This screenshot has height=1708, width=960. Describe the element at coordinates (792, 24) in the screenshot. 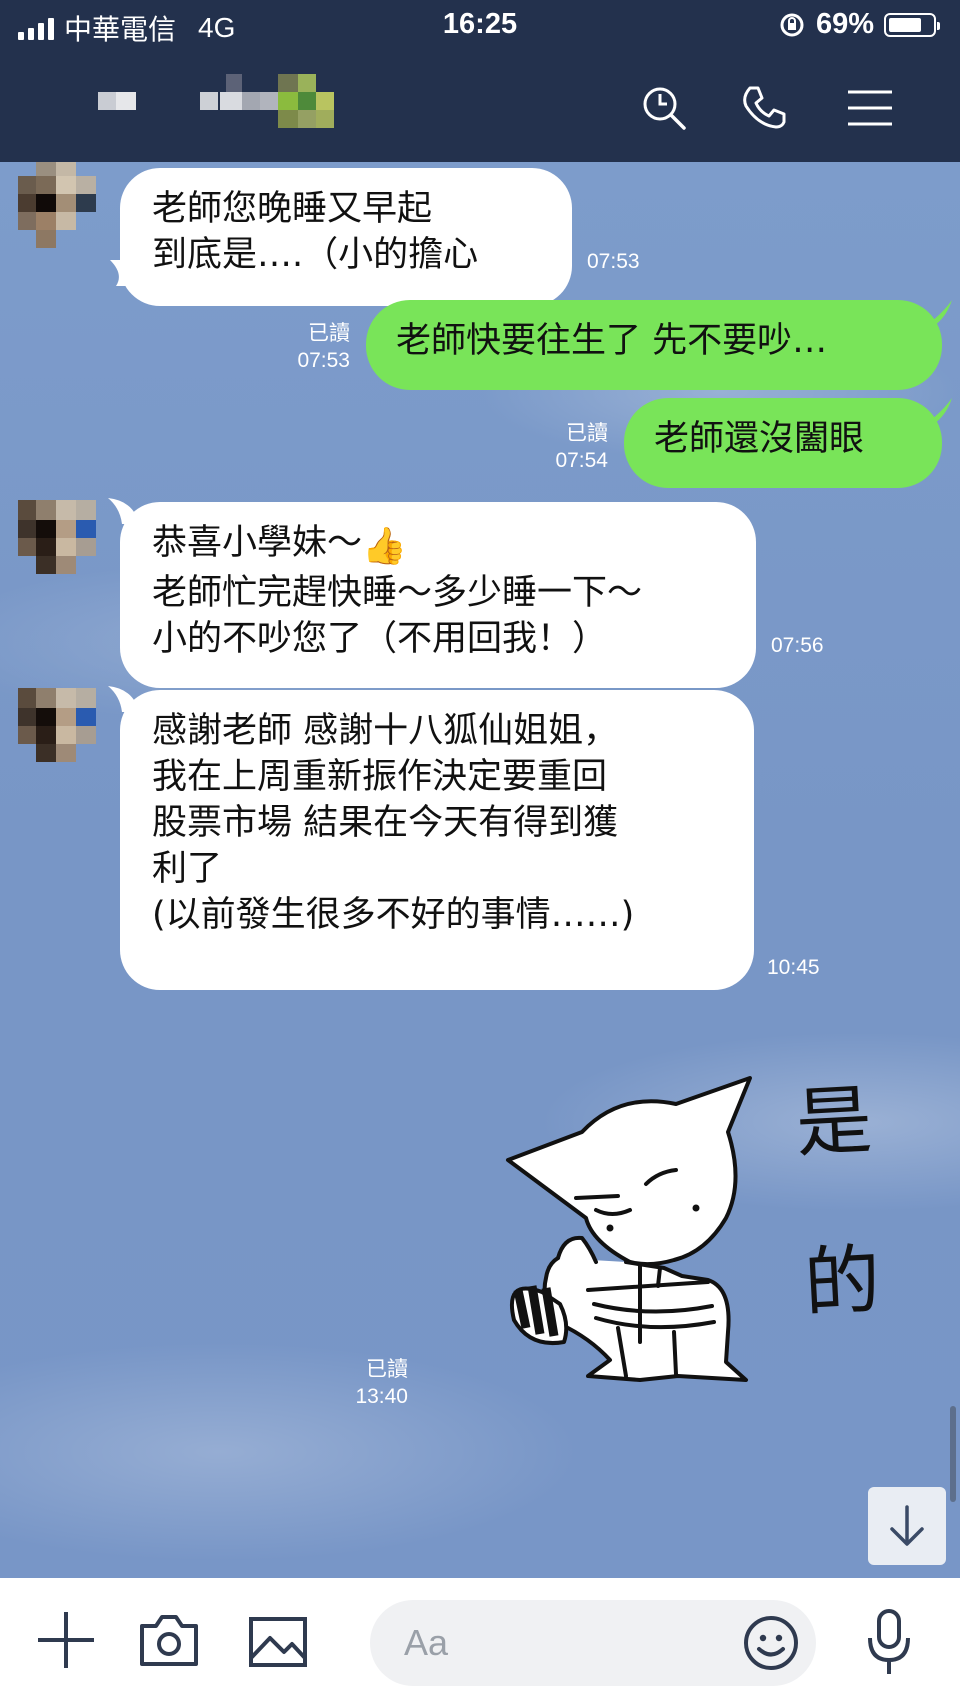

I see `rotation-lock-icon` at that location.